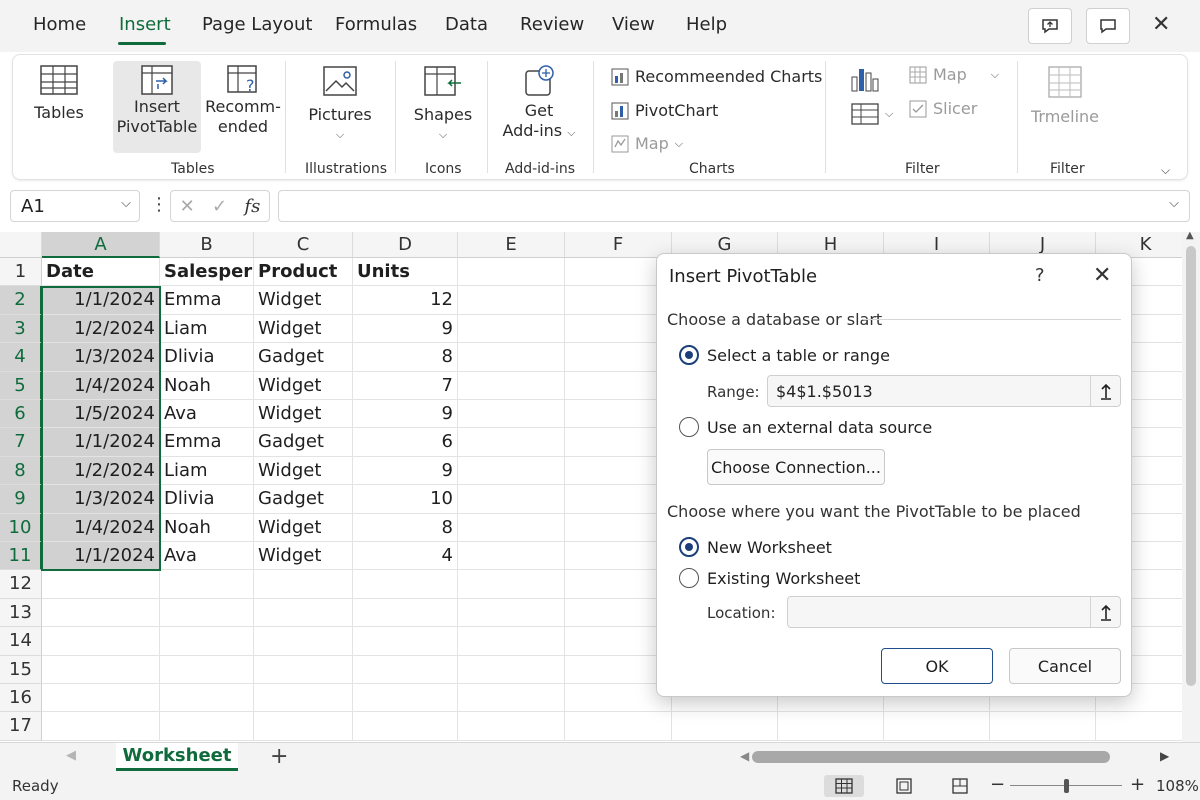 Image resolution: width=1200 pixels, height=800 pixels. What do you see at coordinates (1050, 26) in the screenshot?
I see `share-button` at bounding box center [1050, 26].